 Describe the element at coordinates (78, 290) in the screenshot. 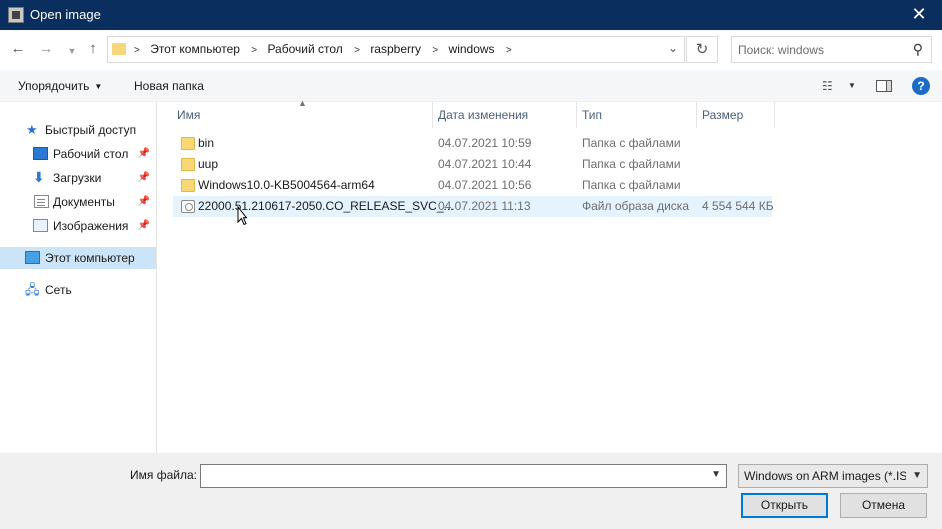

I see `sidebar-item-network: 🖧 Сеть` at that location.